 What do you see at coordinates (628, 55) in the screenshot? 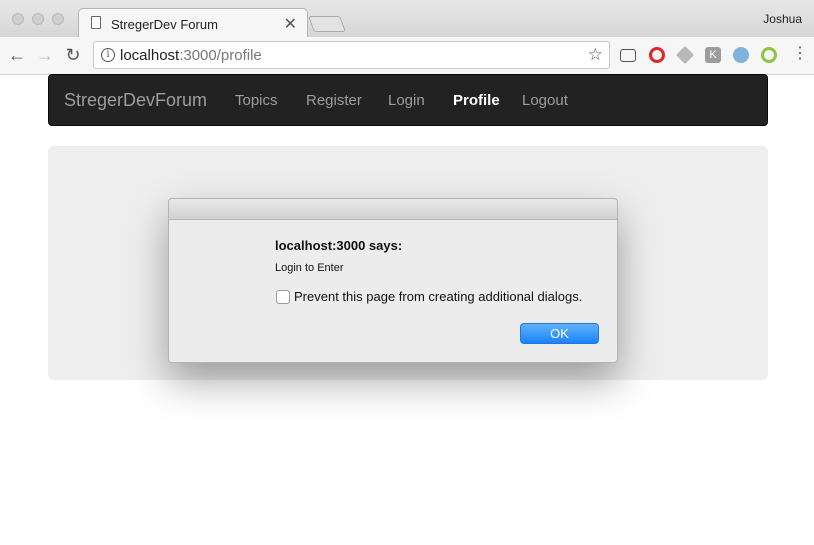
I see `cast-icon` at bounding box center [628, 55].